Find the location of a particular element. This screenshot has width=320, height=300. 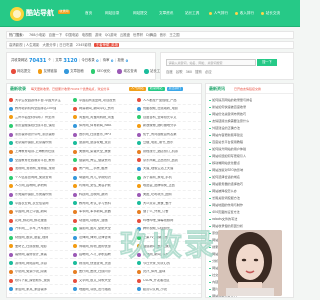

site-row: 小说网_免费小说_阅读 is located at coordinates (41, 272).